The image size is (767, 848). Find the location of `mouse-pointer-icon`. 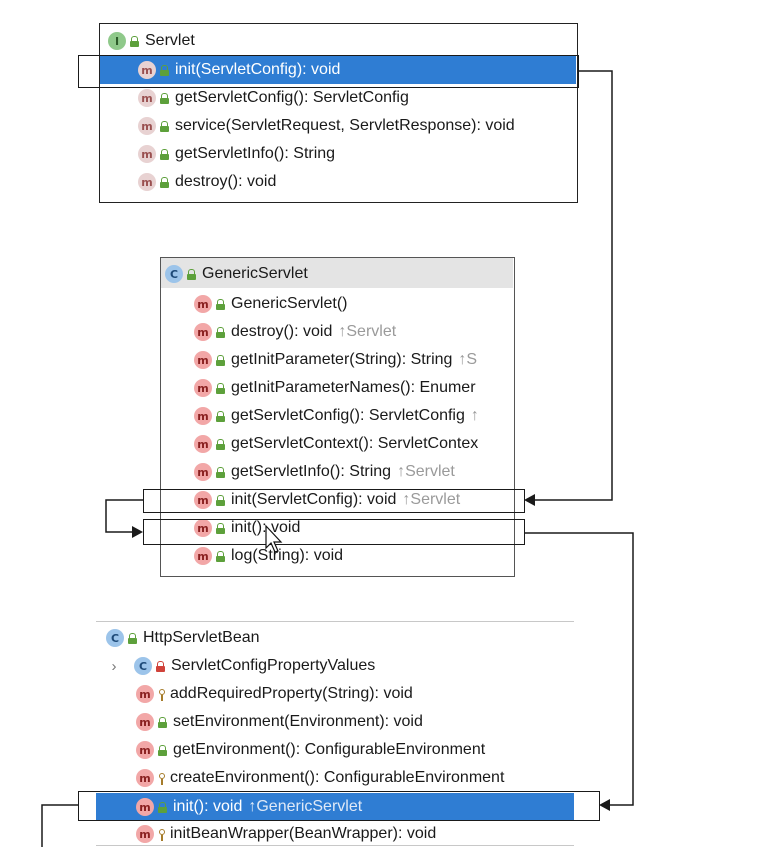

mouse-pointer-icon is located at coordinates (274, 538).